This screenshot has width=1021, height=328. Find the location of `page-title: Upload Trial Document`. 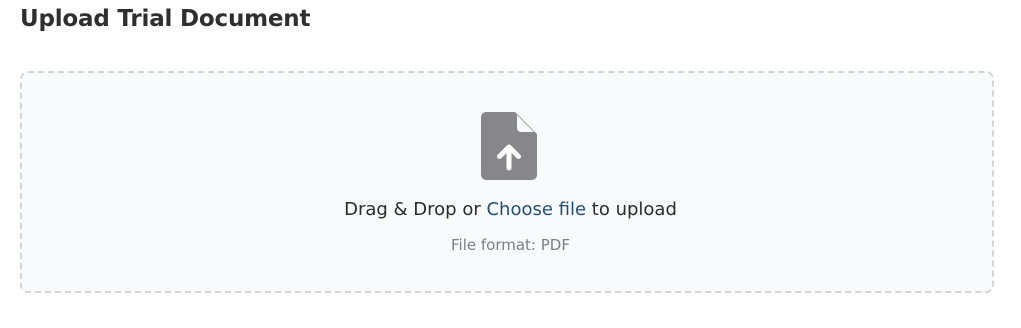

page-title: Upload Trial Document is located at coordinates (165, 19).